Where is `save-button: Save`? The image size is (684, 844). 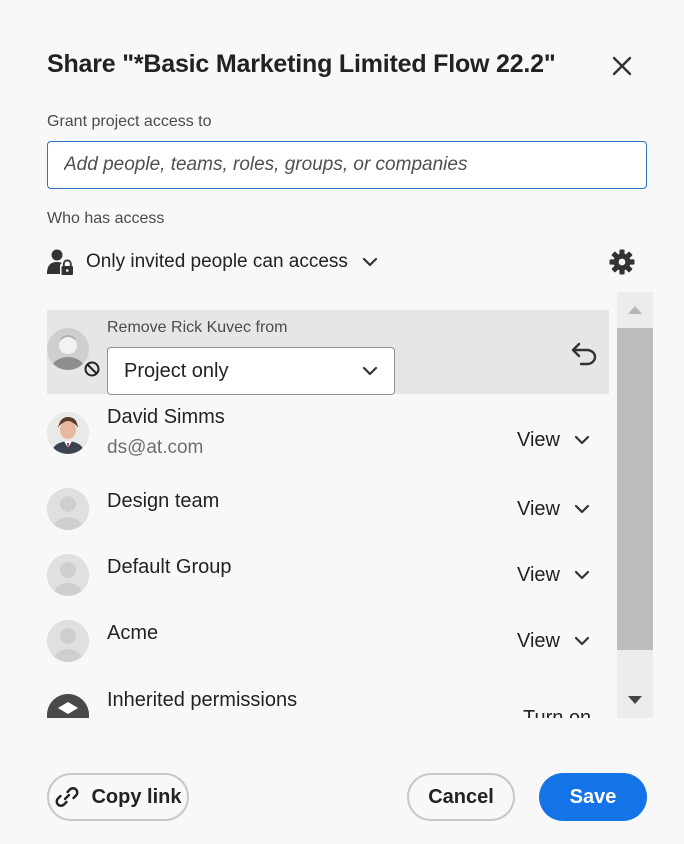
save-button: Save is located at coordinates (593, 797).